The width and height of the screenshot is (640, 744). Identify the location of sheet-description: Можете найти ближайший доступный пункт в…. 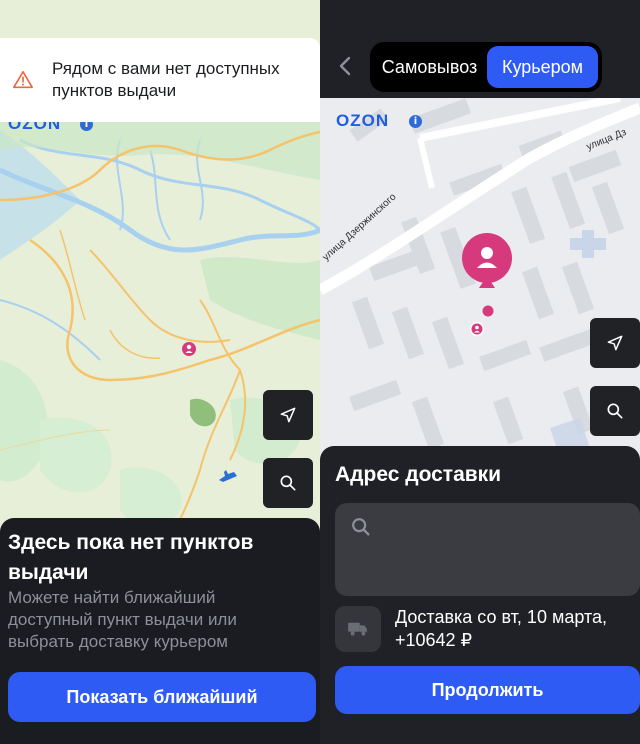
(122, 619).